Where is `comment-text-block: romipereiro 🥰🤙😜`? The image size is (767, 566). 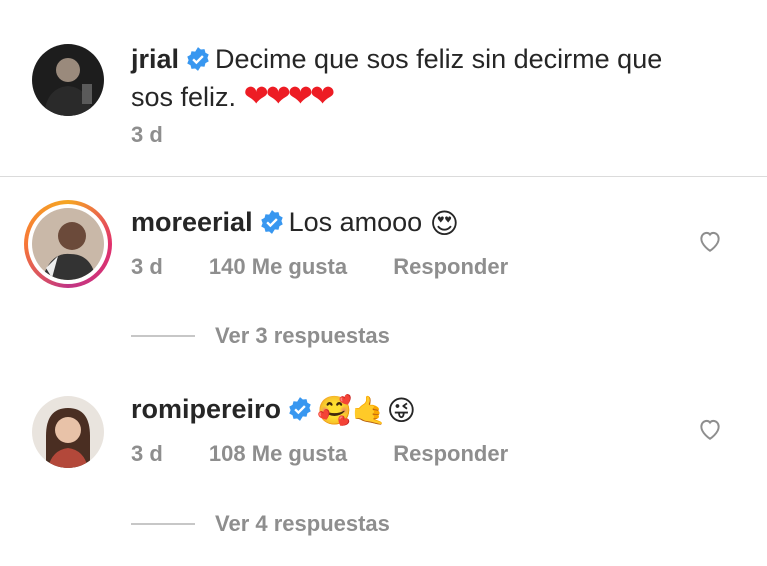
comment-text-block: romipereiro 🥰🤙😜 is located at coordinates (273, 410).